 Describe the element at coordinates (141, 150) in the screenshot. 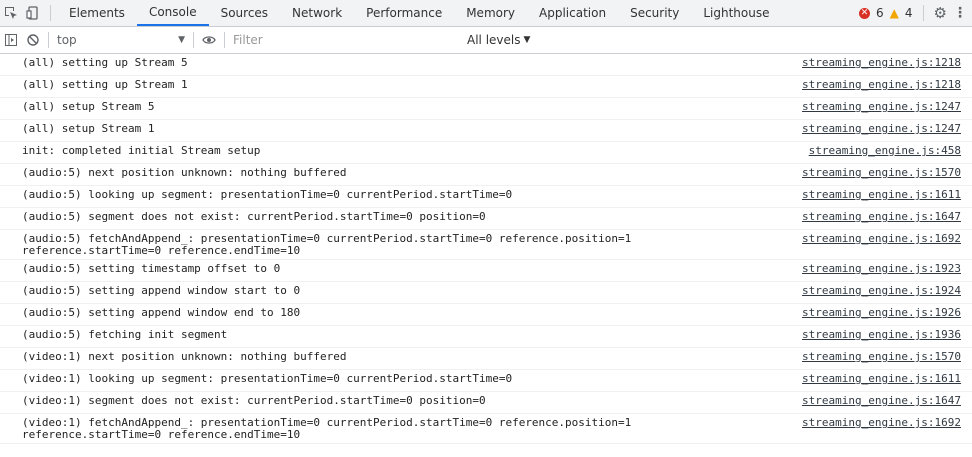

I see `message-text: init: completed initial Stream setup` at that location.